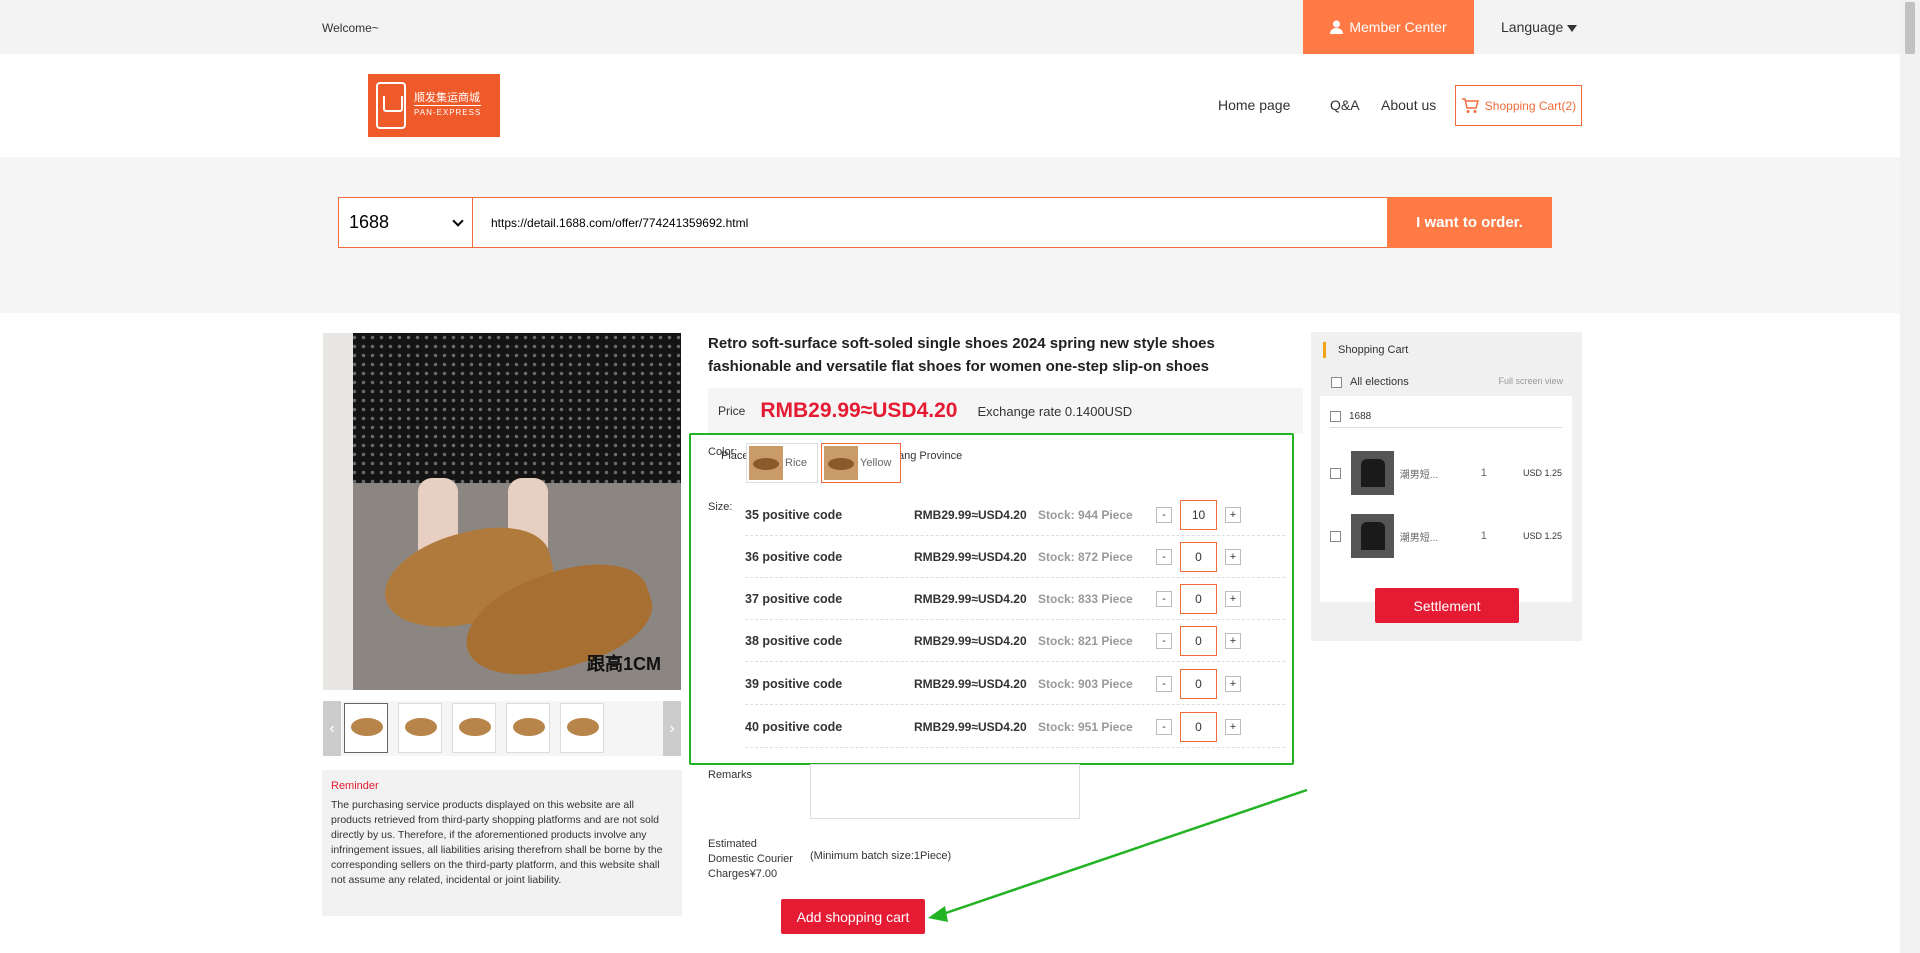 Image resolution: width=1920 pixels, height=953 pixels. Describe the element at coordinates (1518, 105) in the screenshot. I see `shopping-cart-button: Shopping Cart(2)` at that location.